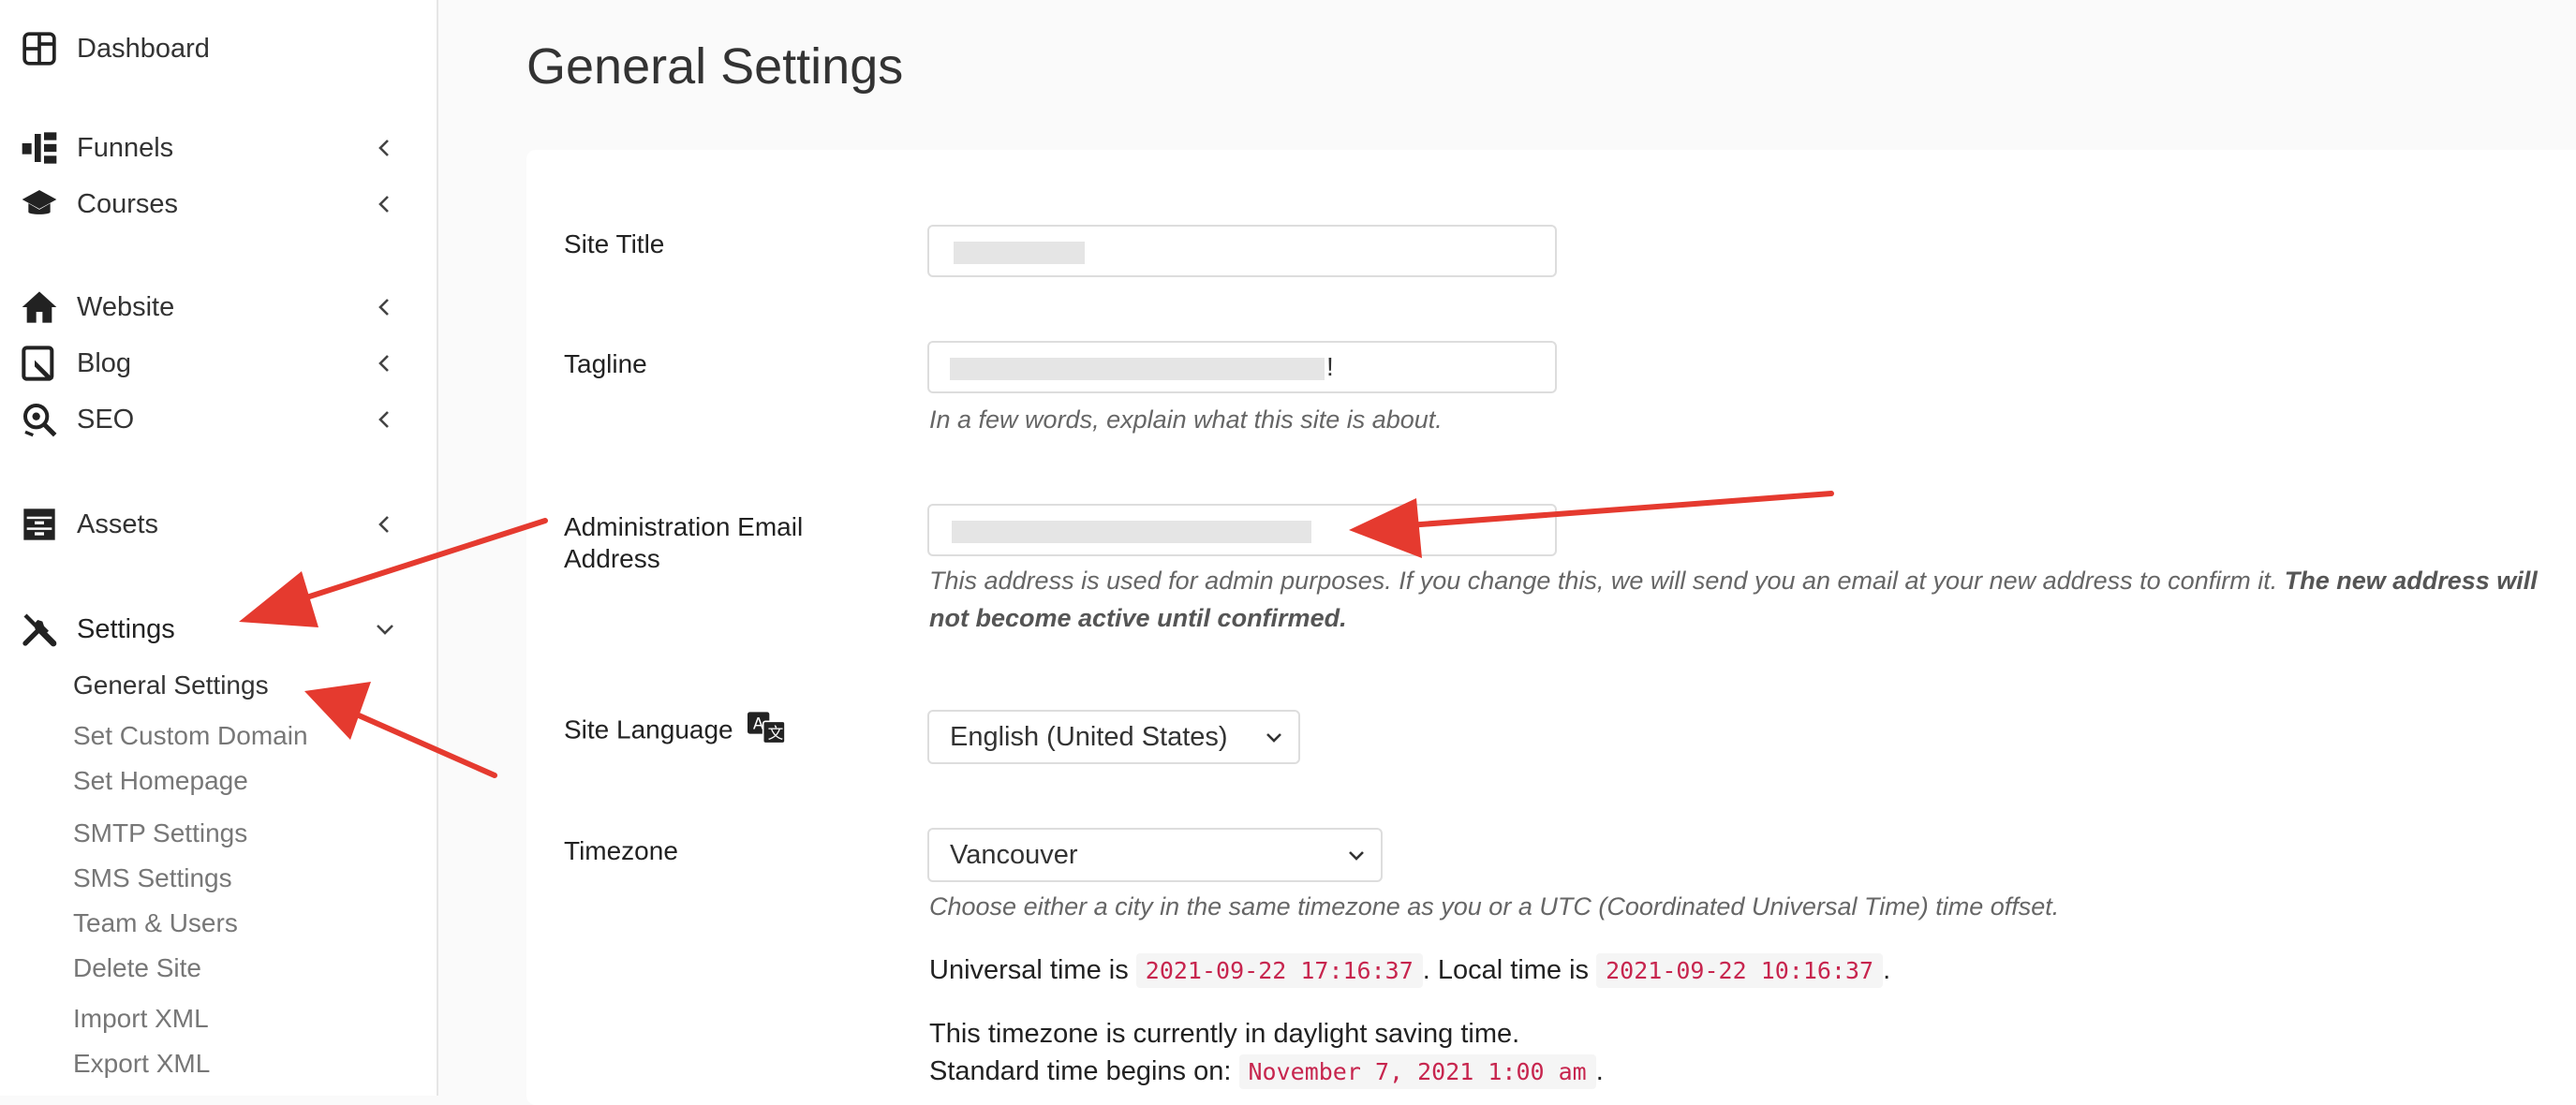 The width and height of the screenshot is (2576, 1105). I want to click on site-language-select: English (United States), so click(1113, 737).